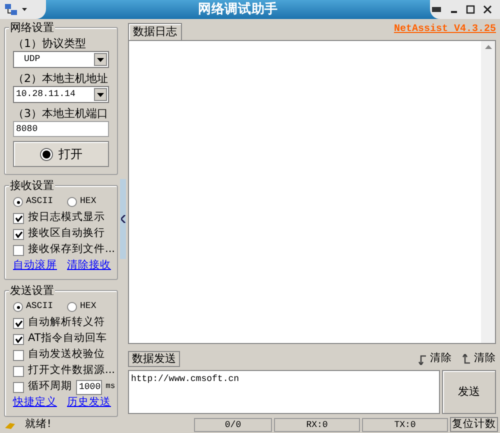 Image resolution: width=500 pixels, height=433 pixels. Describe the element at coordinates (61, 154) in the screenshot. I see `open-button: 打开` at that location.